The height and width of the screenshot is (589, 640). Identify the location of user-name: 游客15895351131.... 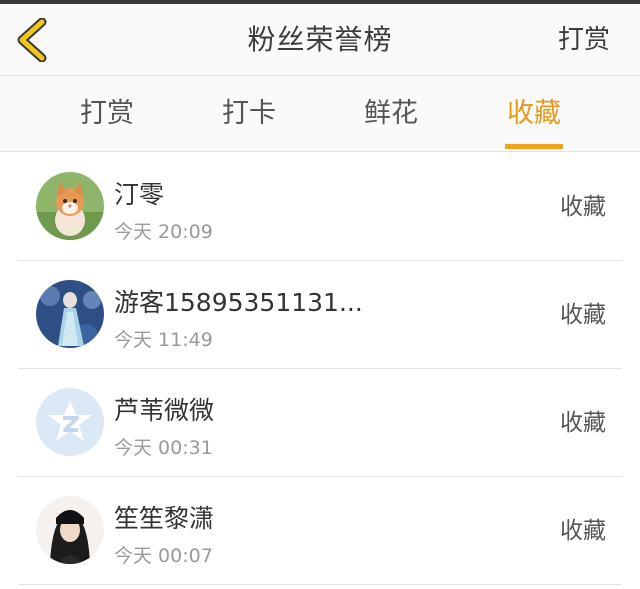
(238, 302).